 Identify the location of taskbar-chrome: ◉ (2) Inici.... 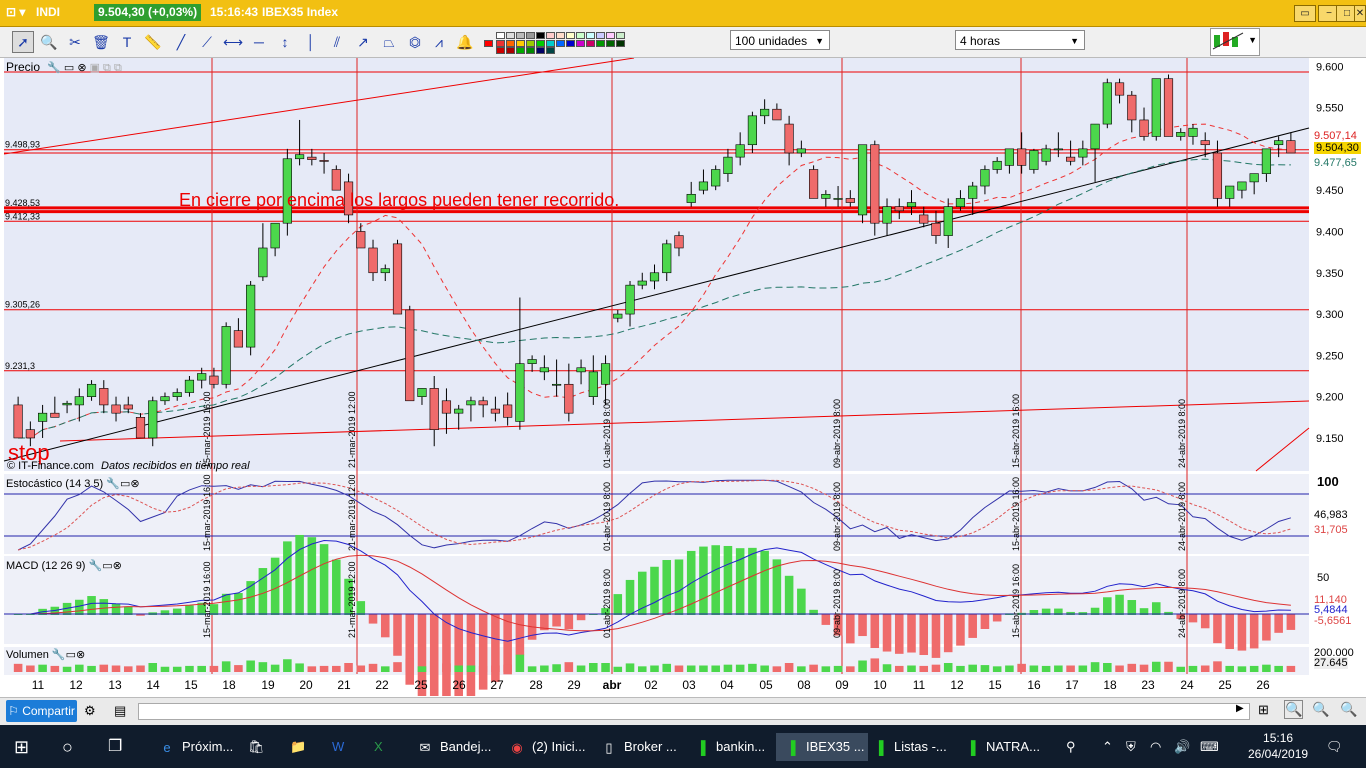
(546, 747).